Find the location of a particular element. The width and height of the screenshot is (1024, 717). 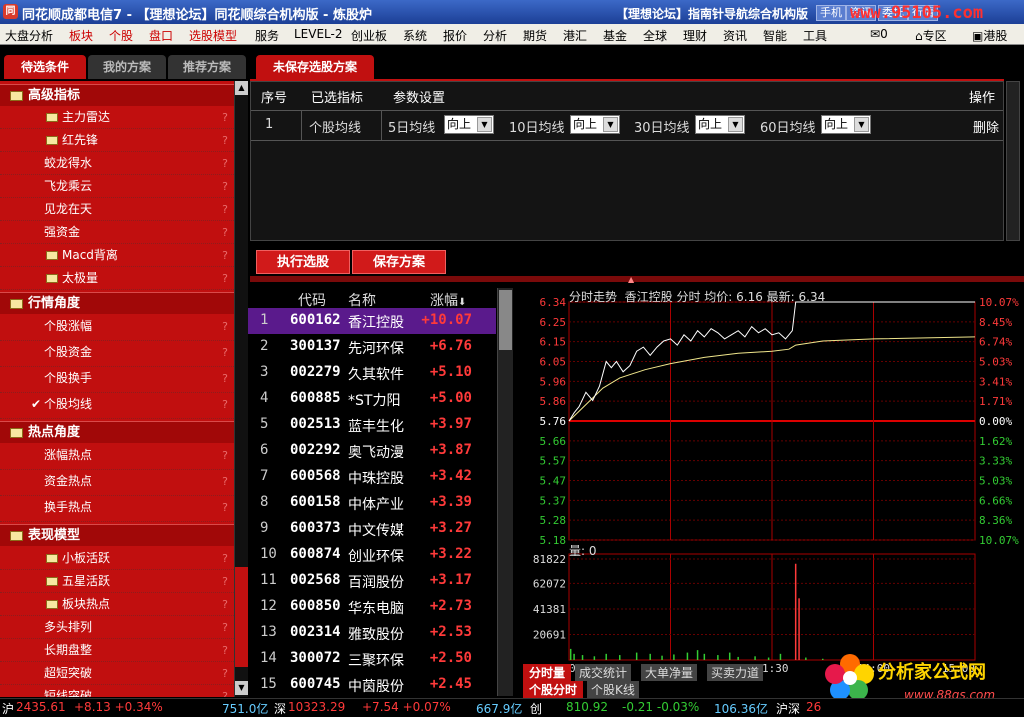

hs-index: 26 is located at coordinates (813, 707).